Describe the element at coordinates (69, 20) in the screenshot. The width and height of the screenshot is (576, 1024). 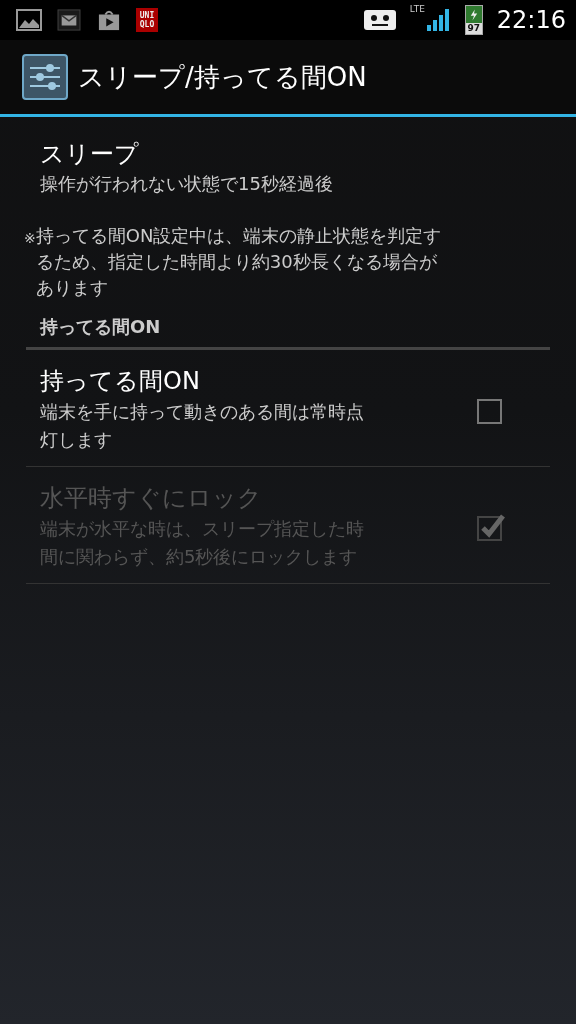
I see `mail-icon` at that location.